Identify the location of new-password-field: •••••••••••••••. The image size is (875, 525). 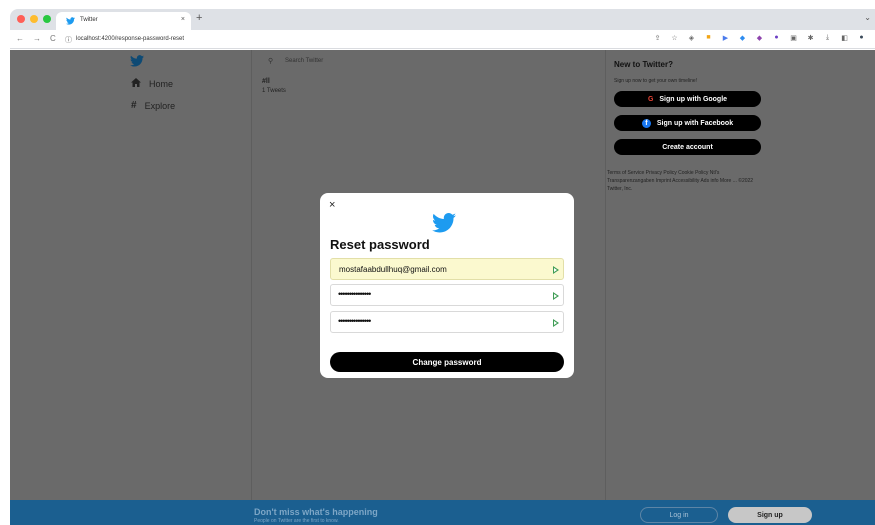
(447, 295).